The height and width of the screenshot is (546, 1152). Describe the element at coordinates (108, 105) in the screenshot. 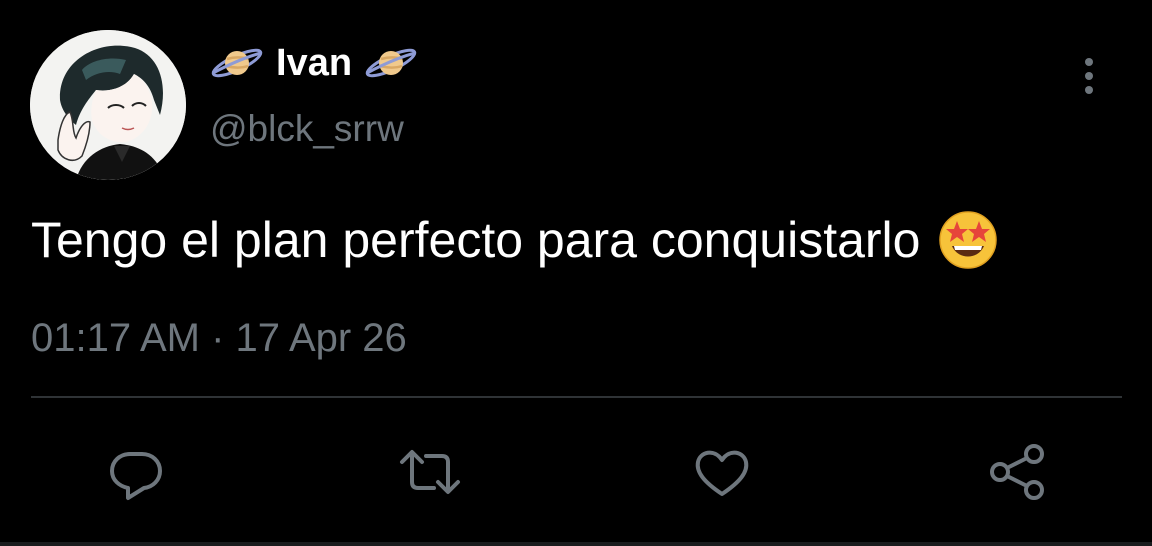

I see `avatar` at that location.